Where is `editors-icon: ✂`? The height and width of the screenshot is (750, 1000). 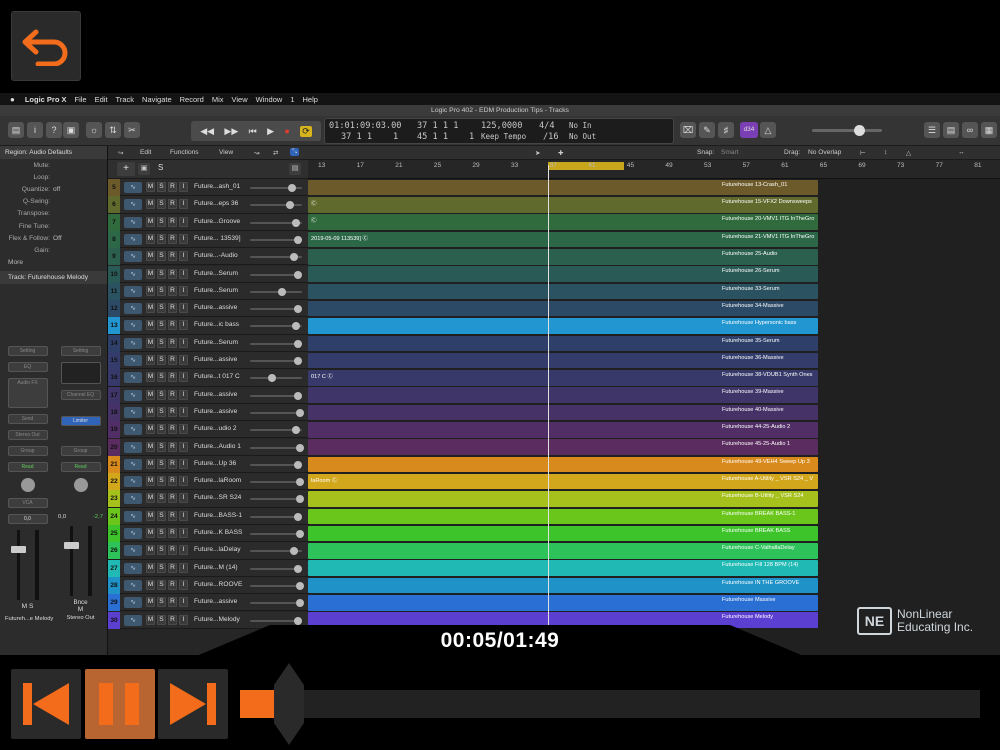
editors-icon: ✂ is located at coordinates (132, 130).